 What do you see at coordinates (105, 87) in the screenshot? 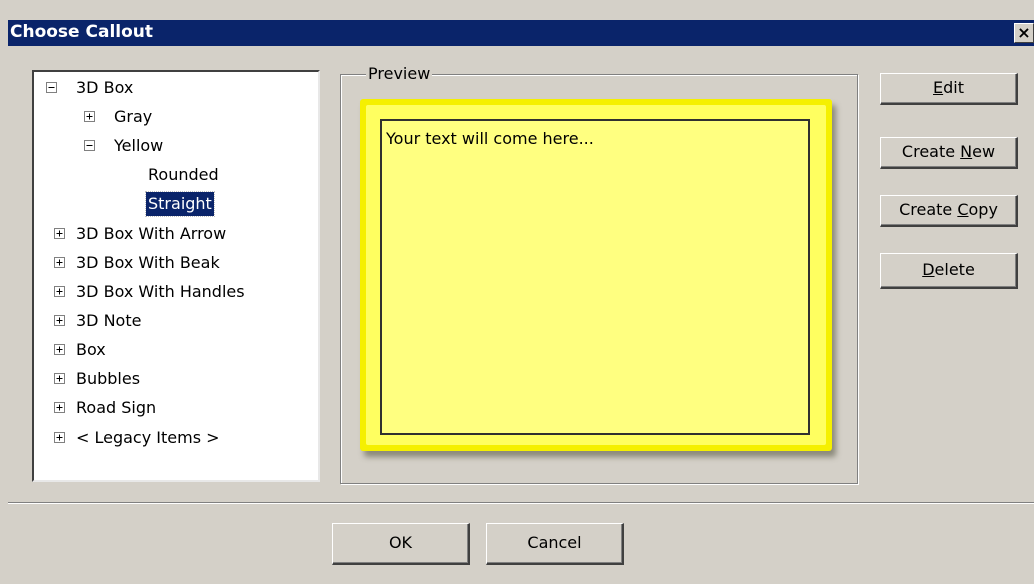
I see `tree-item-label: 3D Box` at bounding box center [105, 87].